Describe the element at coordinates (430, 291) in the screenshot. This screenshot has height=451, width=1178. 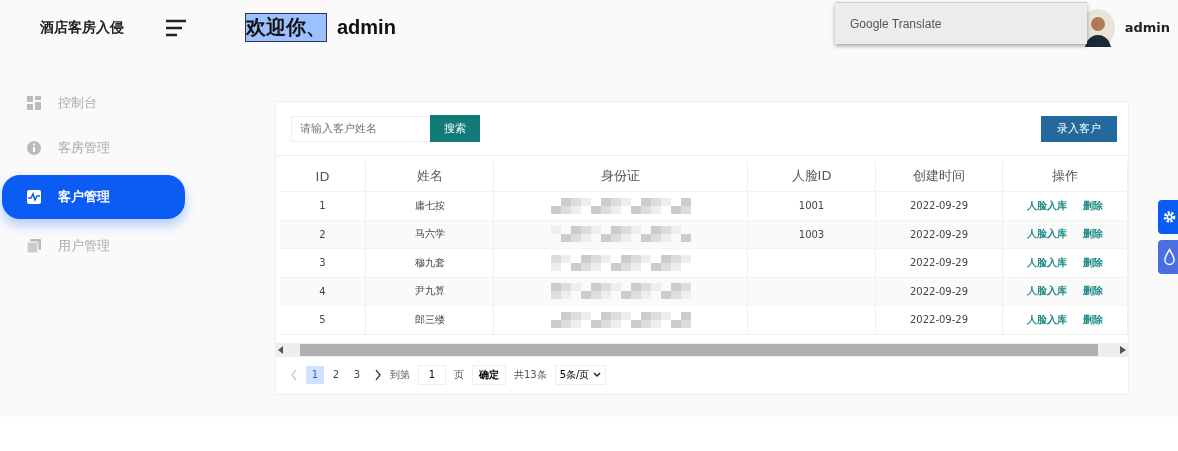
I see `table-cell: 尹九算` at that location.